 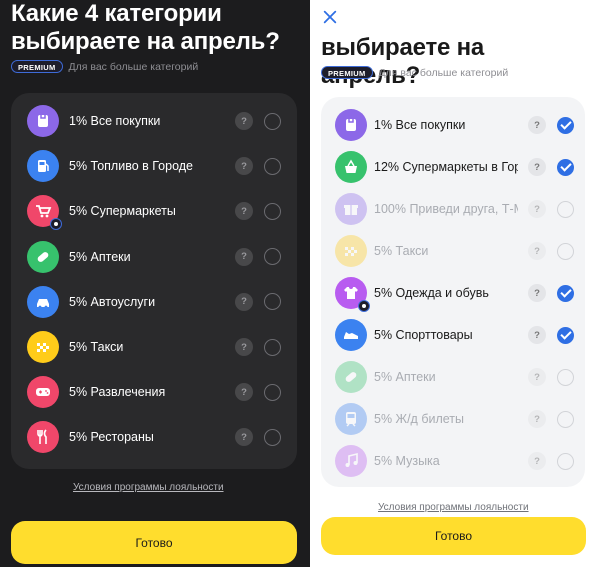 What do you see at coordinates (405, 377) in the screenshot?
I see `category-label: 5% Аптеки` at bounding box center [405, 377].